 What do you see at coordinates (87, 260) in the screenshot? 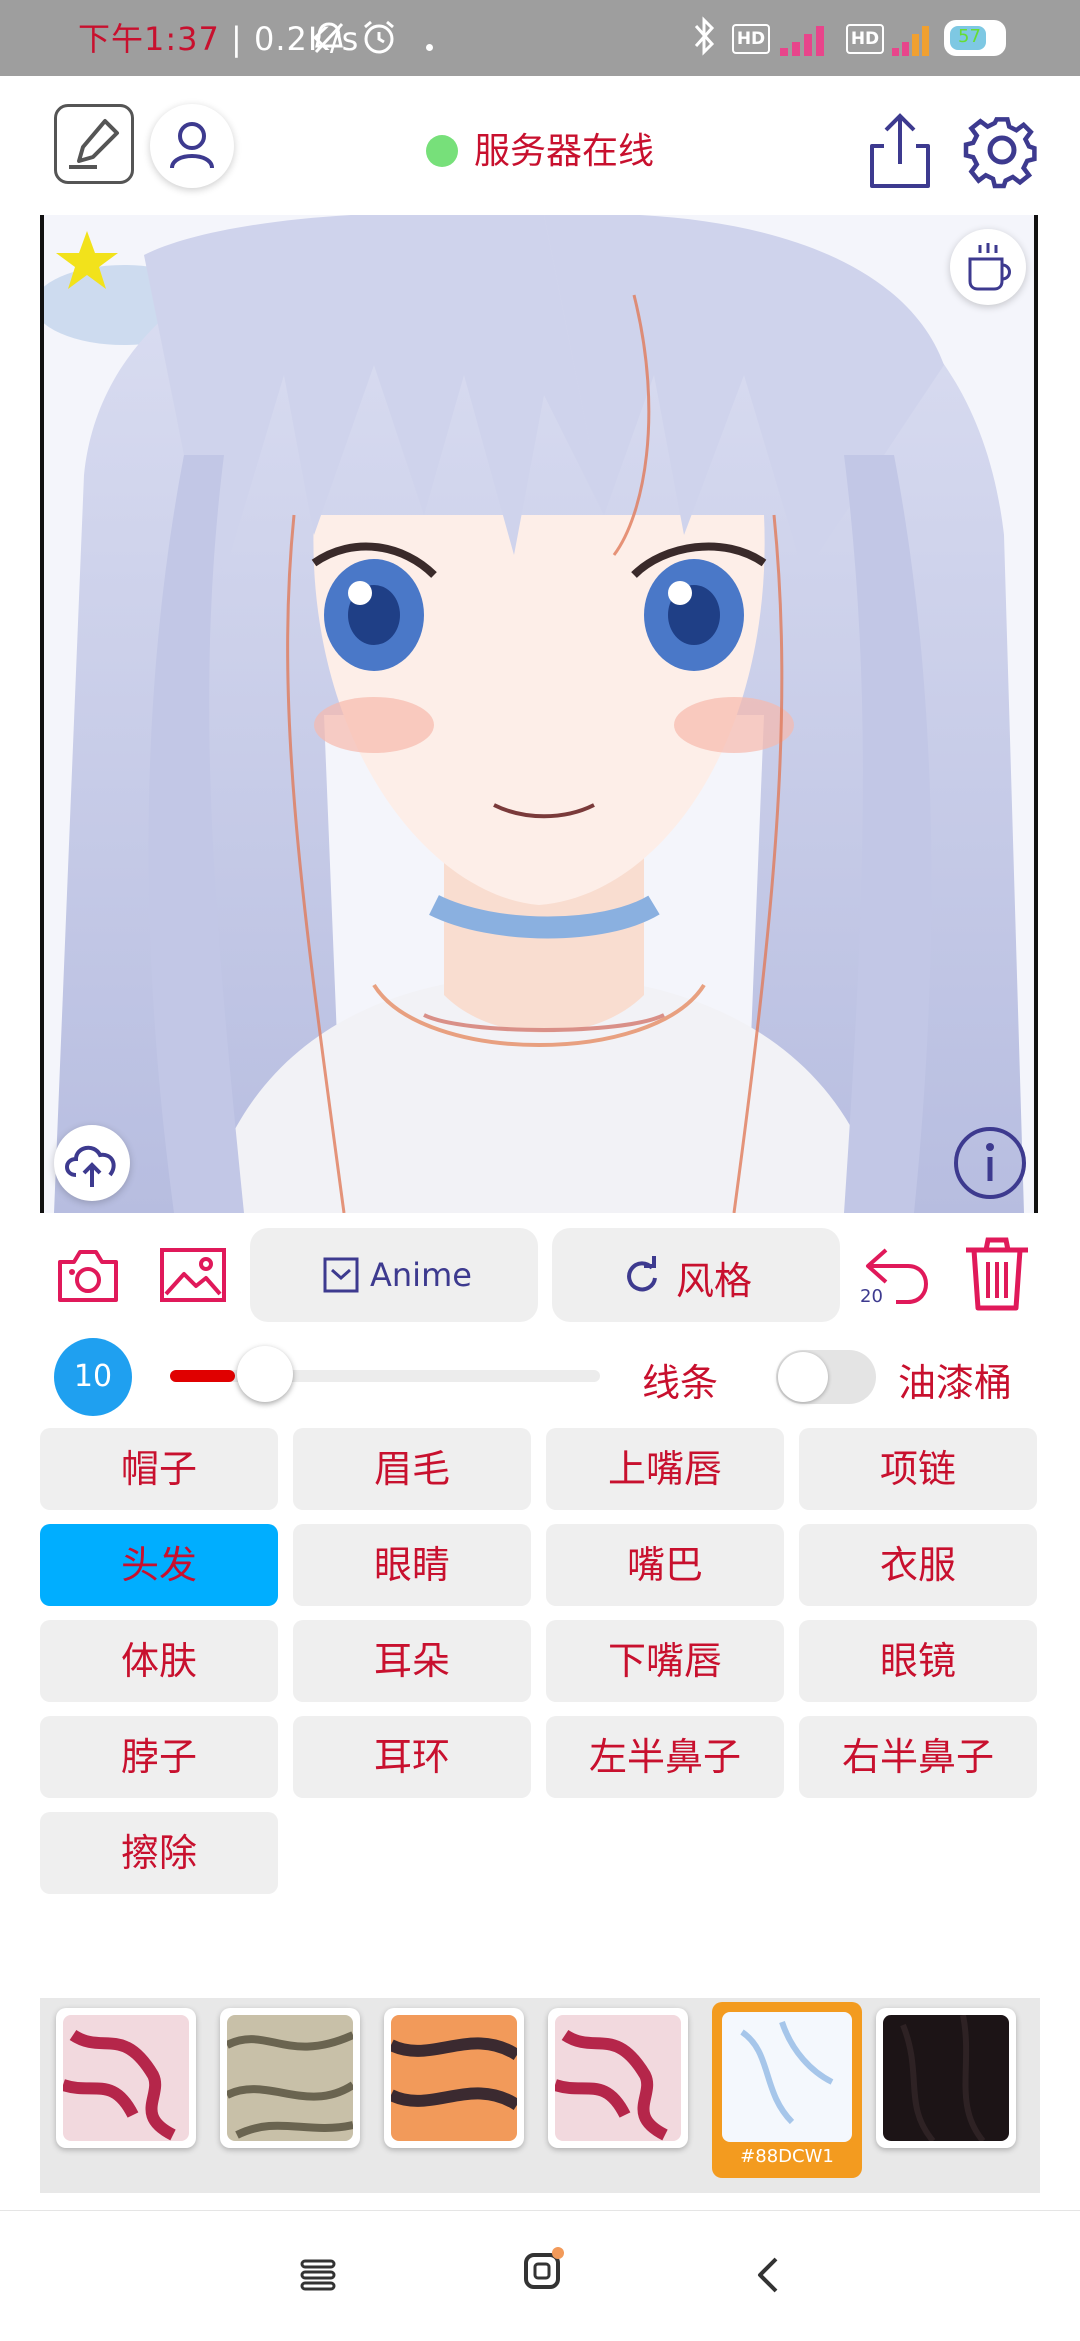
I see `star-icon` at bounding box center [87, 260].